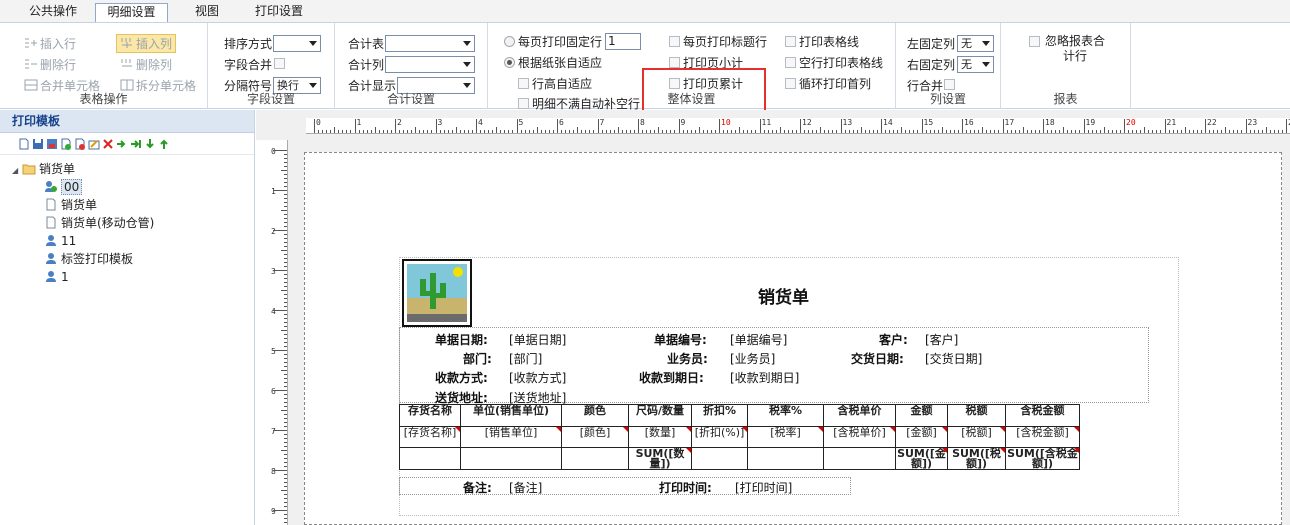 This screenshot has height=525, width=1290. I want to click on table-sum-cell: SUM([金额]), so click(921, 458).